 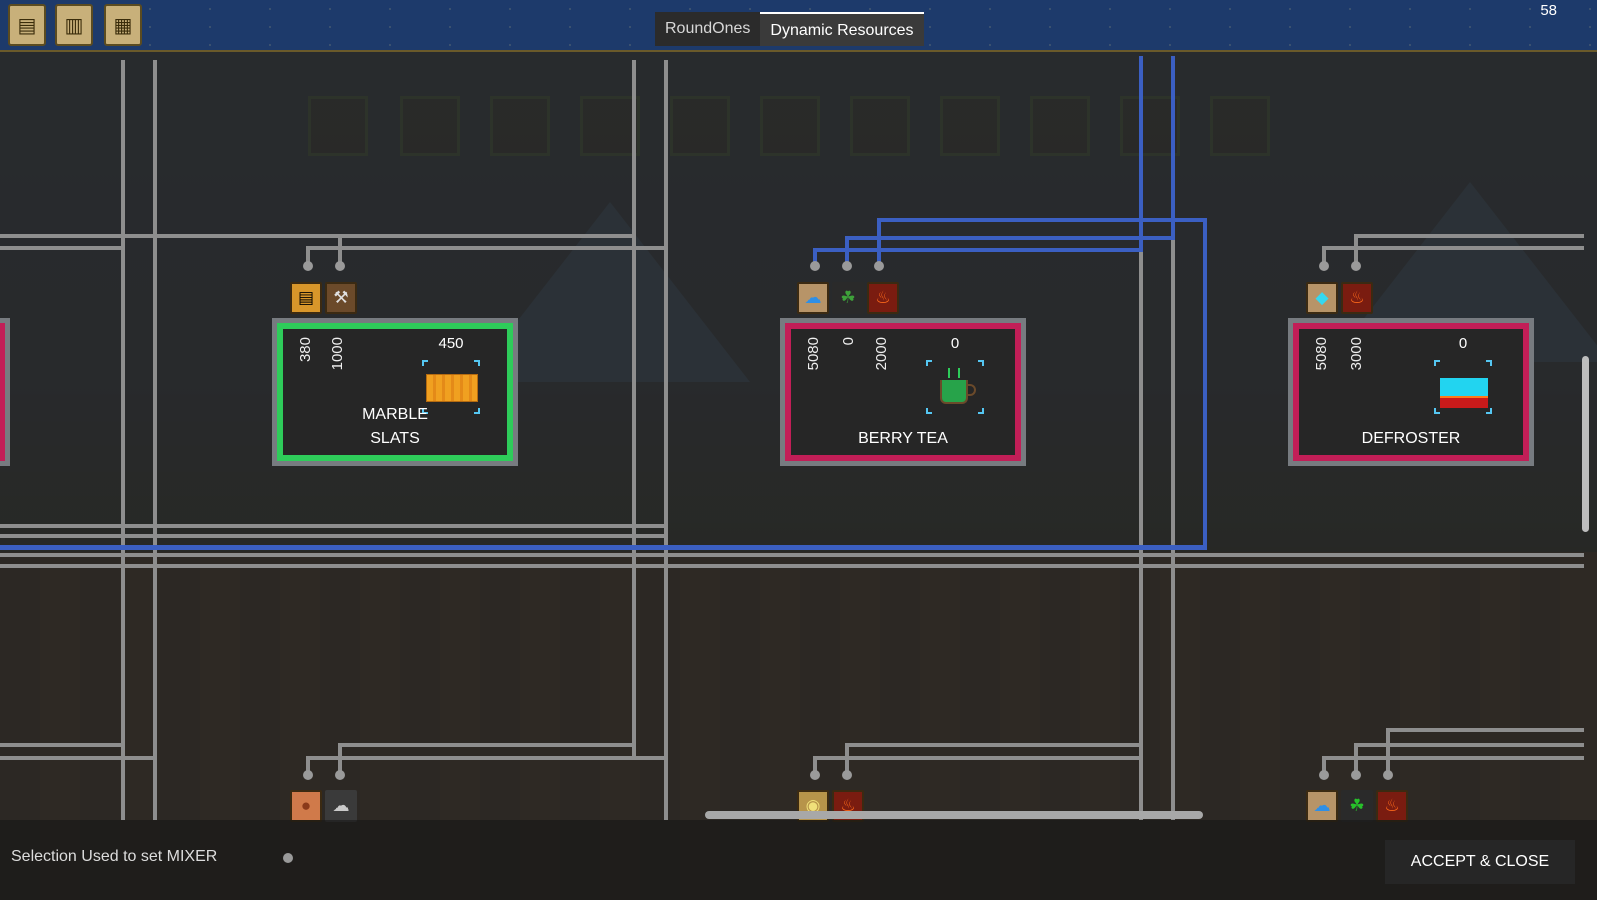 I want to click on input-amount: 1000, so click(x=337, y=354).